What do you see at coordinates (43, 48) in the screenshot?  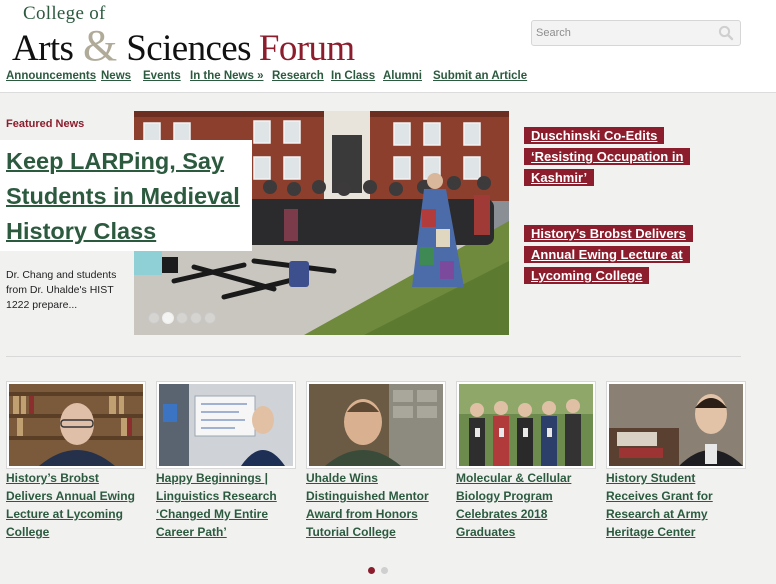 I see `logo-arts: Arts` at bounding box center [43, 48].